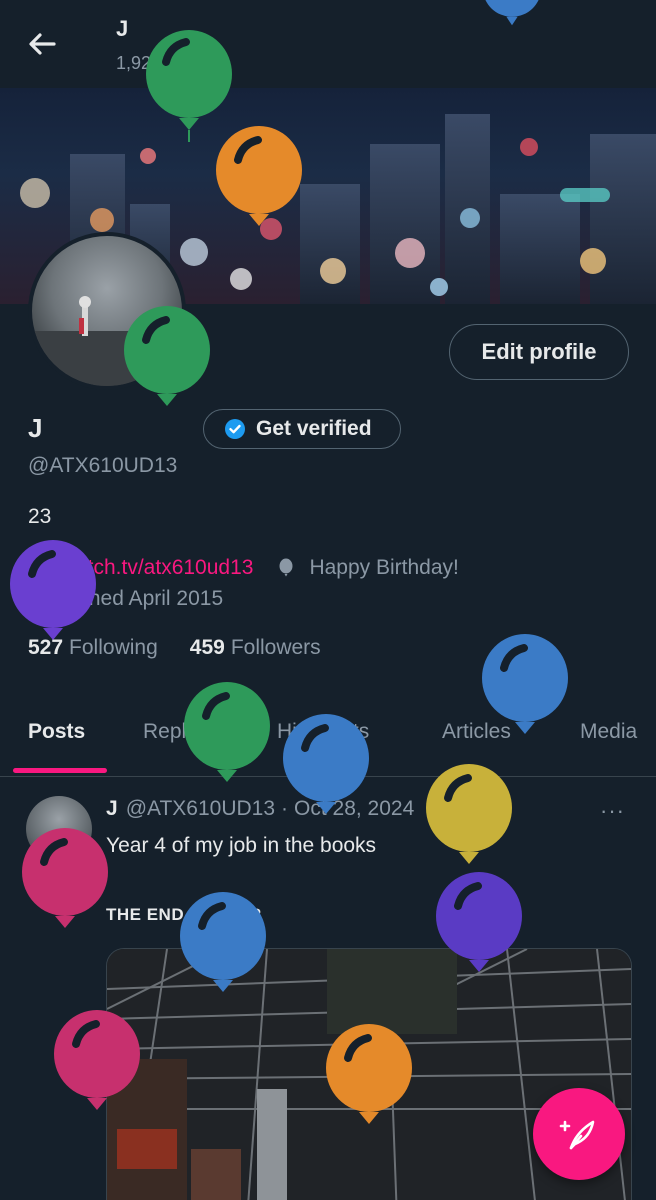 This screenshot has height=1200, width=656. Describe the element at coordinates (112, 809) in the screenshot. I see `tweet-author-name: J` at that location.